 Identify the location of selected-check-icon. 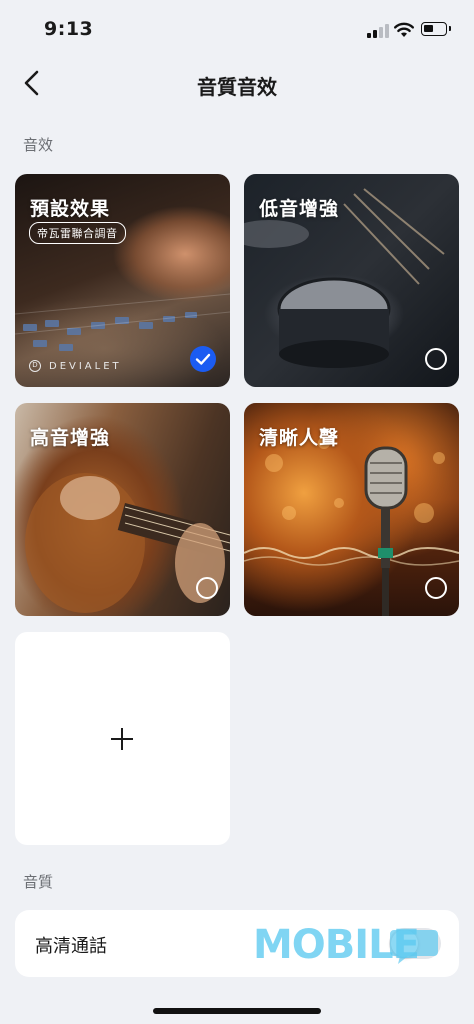
(203, 359).